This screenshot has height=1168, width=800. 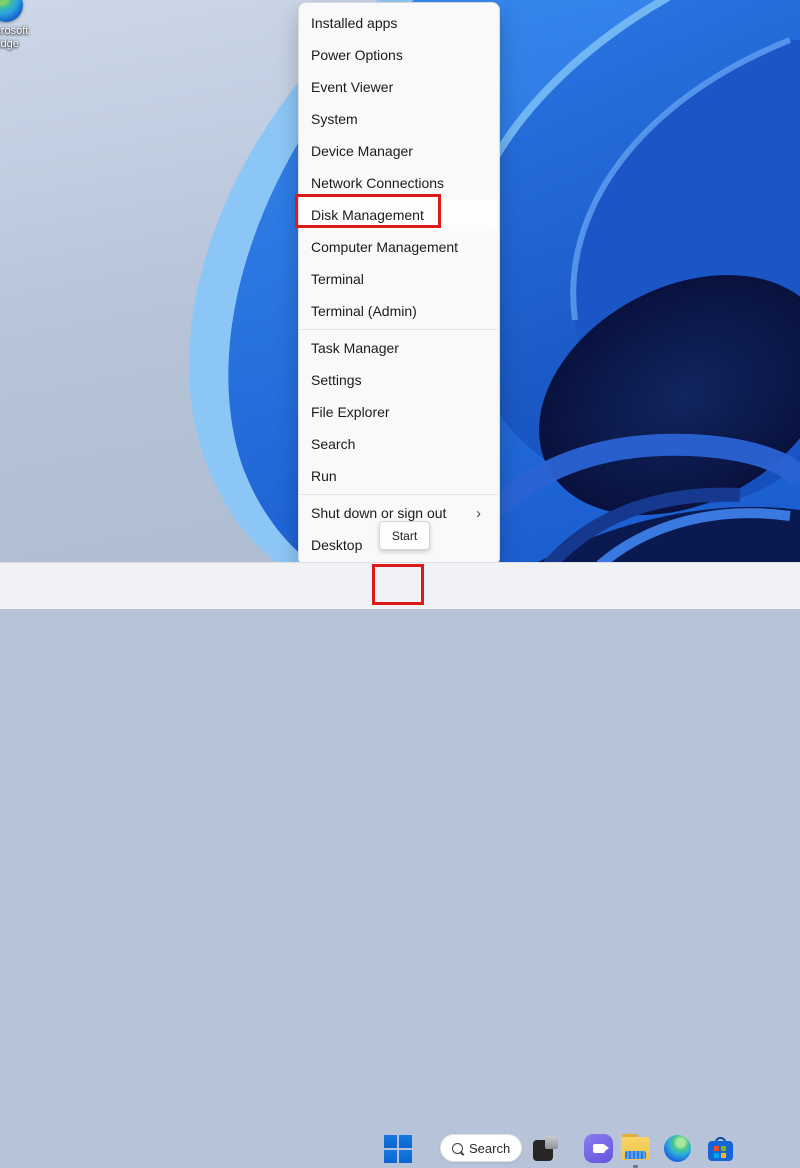 What do you see at coordinates (399, 87) in the screenshot?
I see `menu-item-event-viewer: Event Viewer` at bounding box center [399, 87].